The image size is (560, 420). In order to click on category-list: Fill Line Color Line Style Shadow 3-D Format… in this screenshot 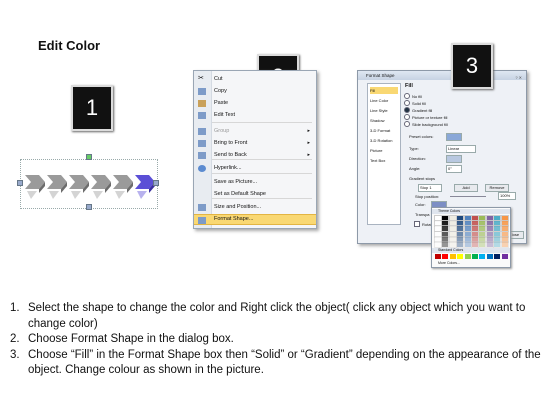, I will do `click(384, 154)`.